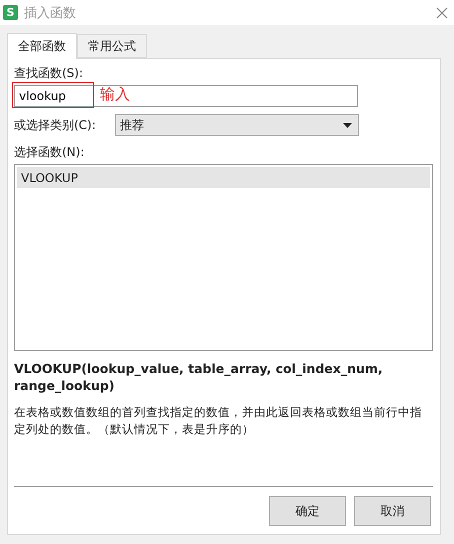  What do you see at coordinates (237, 125) in the screenshot?
I see `category-dropdown: 推荐` at bounding box center [237, 125].